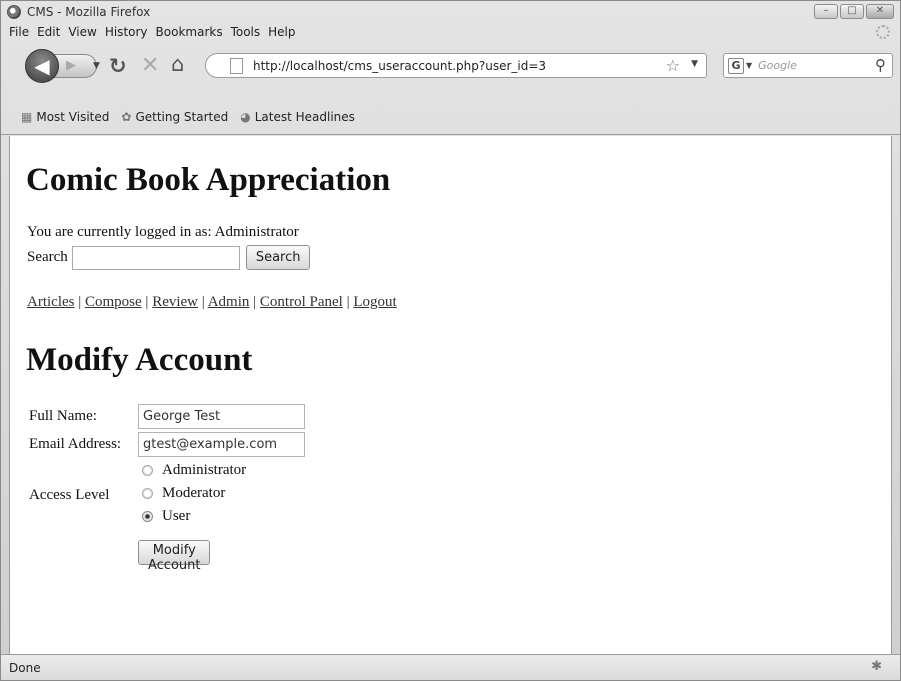 The width and height of the screenshot is (901, 681). What do you see at coordinates (246, 32) in the screenshot?
I see `menu-tools: Tools` at bounding box center [246, 32].